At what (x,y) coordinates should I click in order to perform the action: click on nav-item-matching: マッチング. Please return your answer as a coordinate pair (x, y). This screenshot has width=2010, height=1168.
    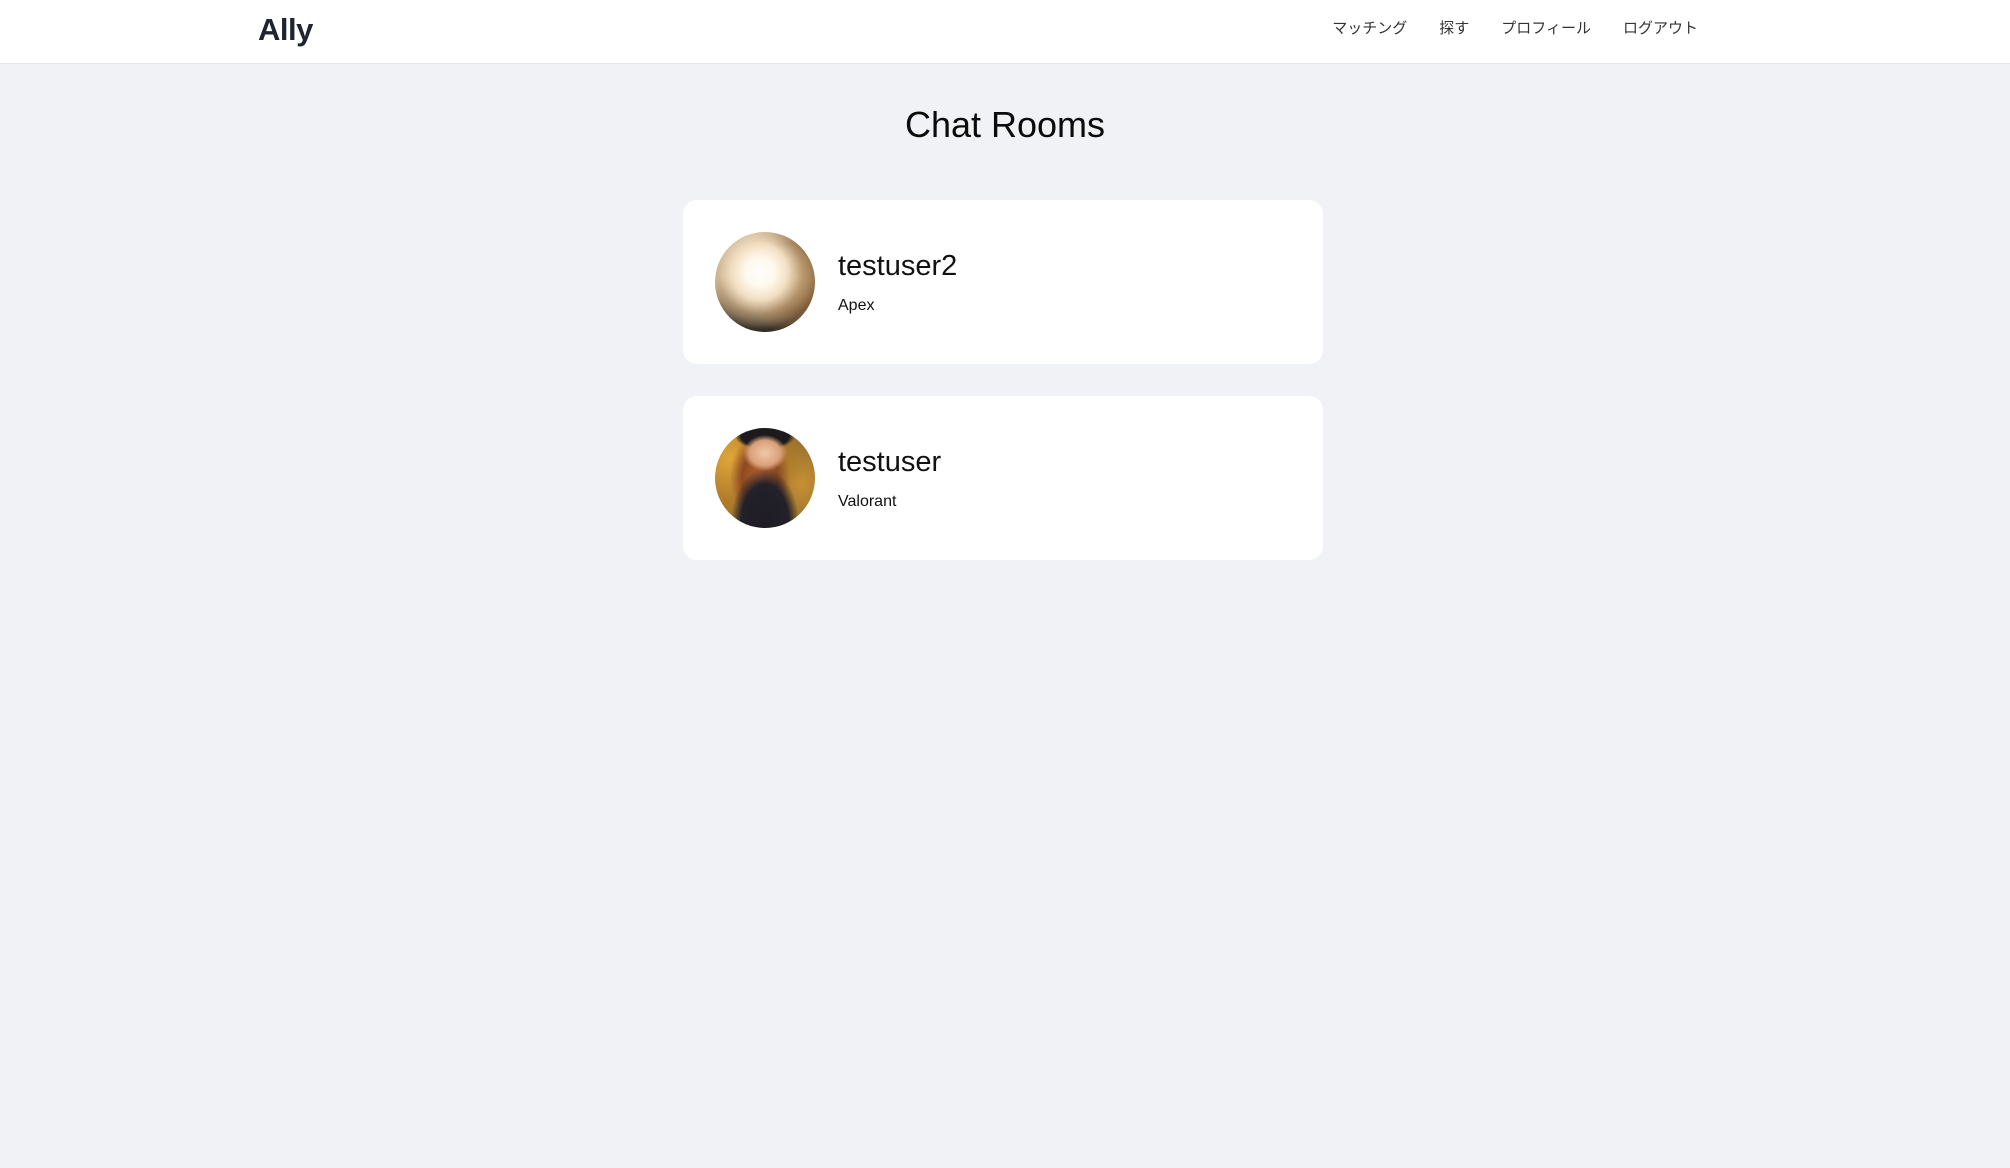
    Looking at the image, I should click on (1369, 29).